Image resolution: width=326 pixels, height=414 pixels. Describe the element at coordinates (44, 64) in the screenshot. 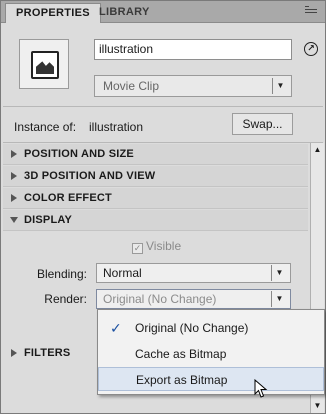

I see `movie-clip-symbol-icon` at that location.